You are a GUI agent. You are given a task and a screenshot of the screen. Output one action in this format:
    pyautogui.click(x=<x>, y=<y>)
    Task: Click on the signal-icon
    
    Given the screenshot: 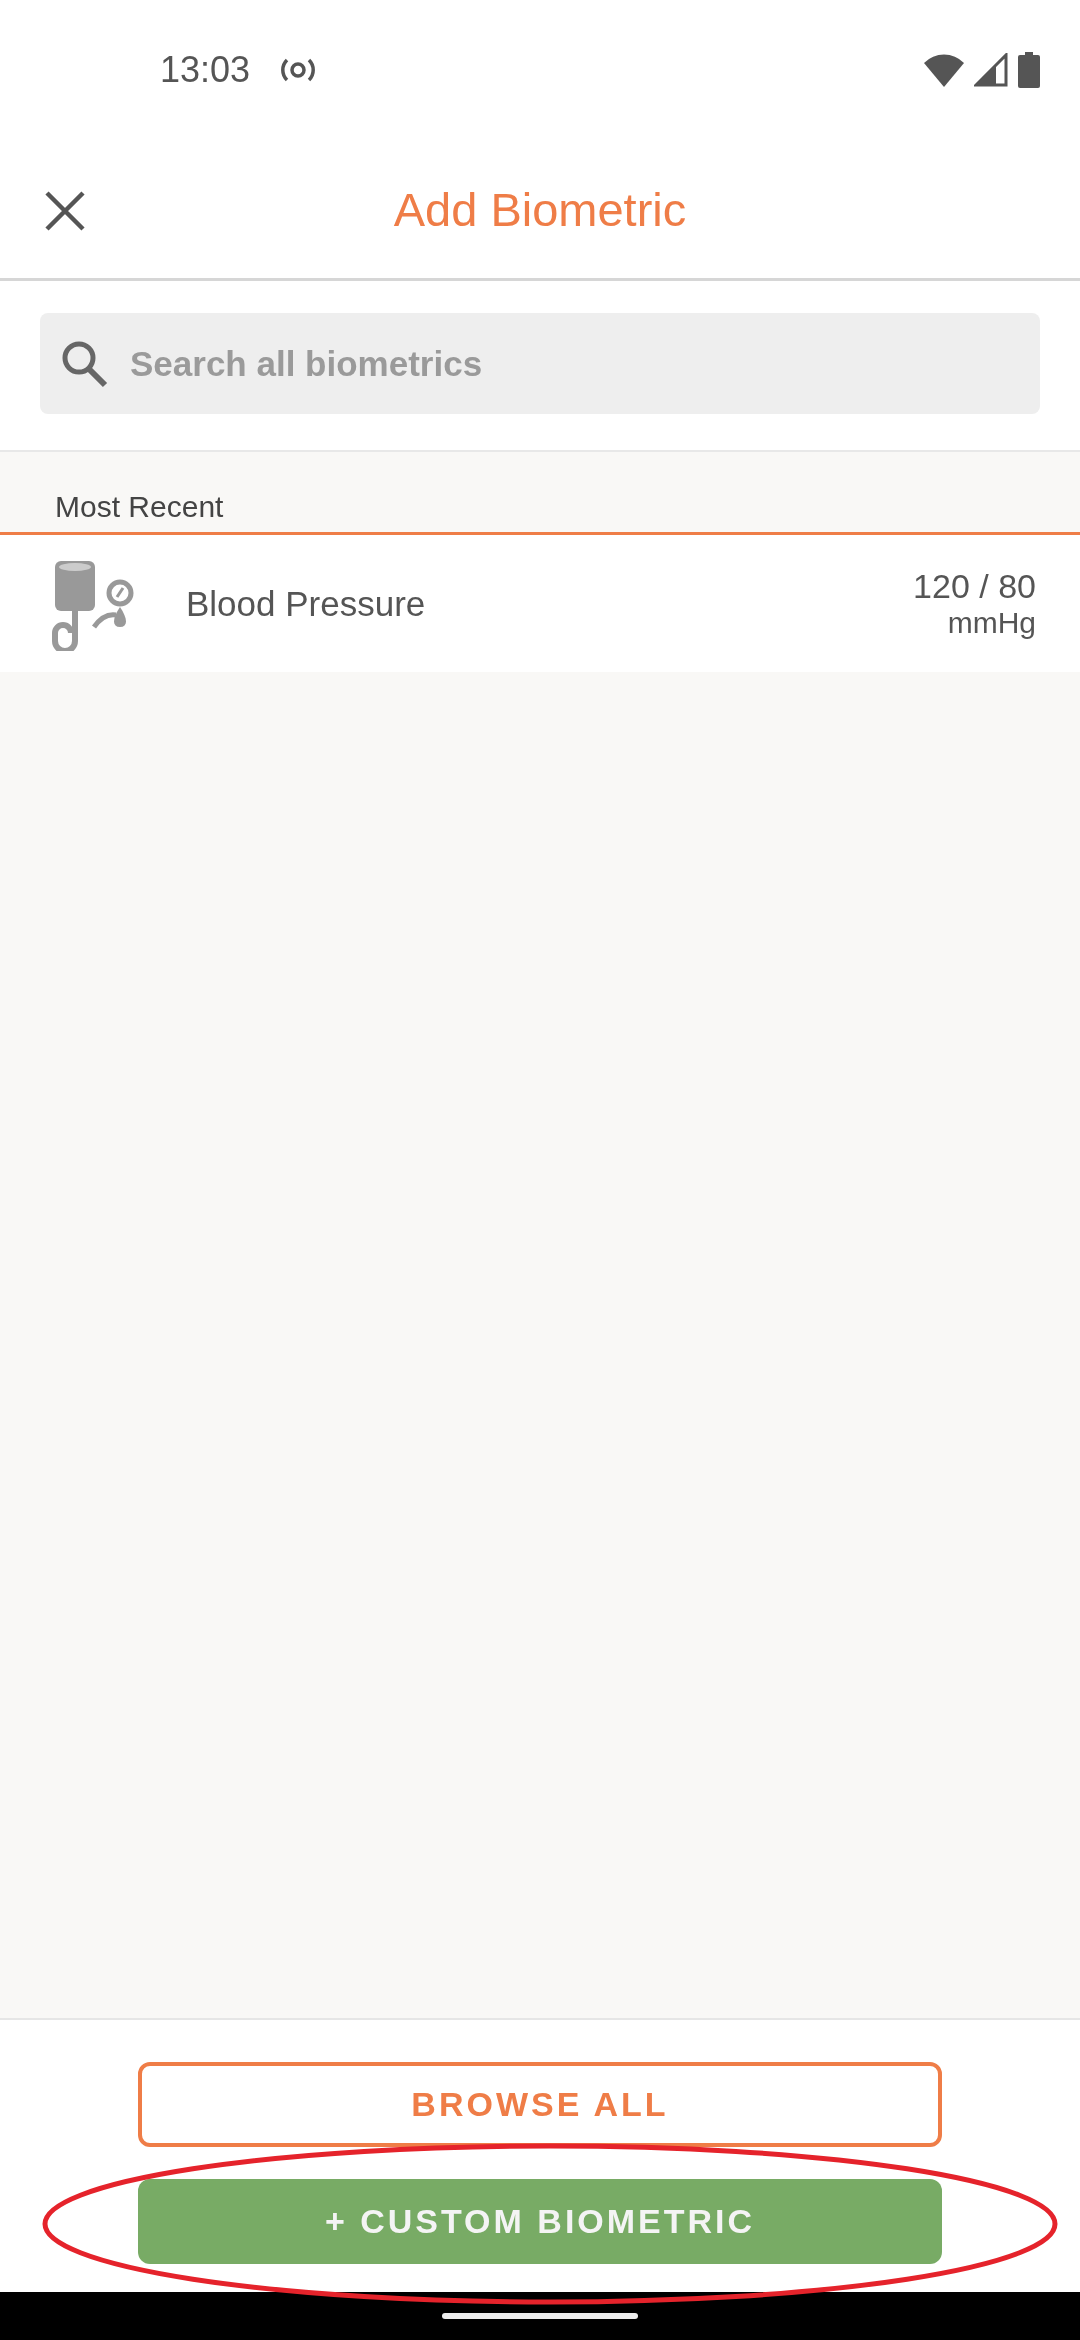 What is the action you would take?
    pyautogui.click(x=991, y=70)
    